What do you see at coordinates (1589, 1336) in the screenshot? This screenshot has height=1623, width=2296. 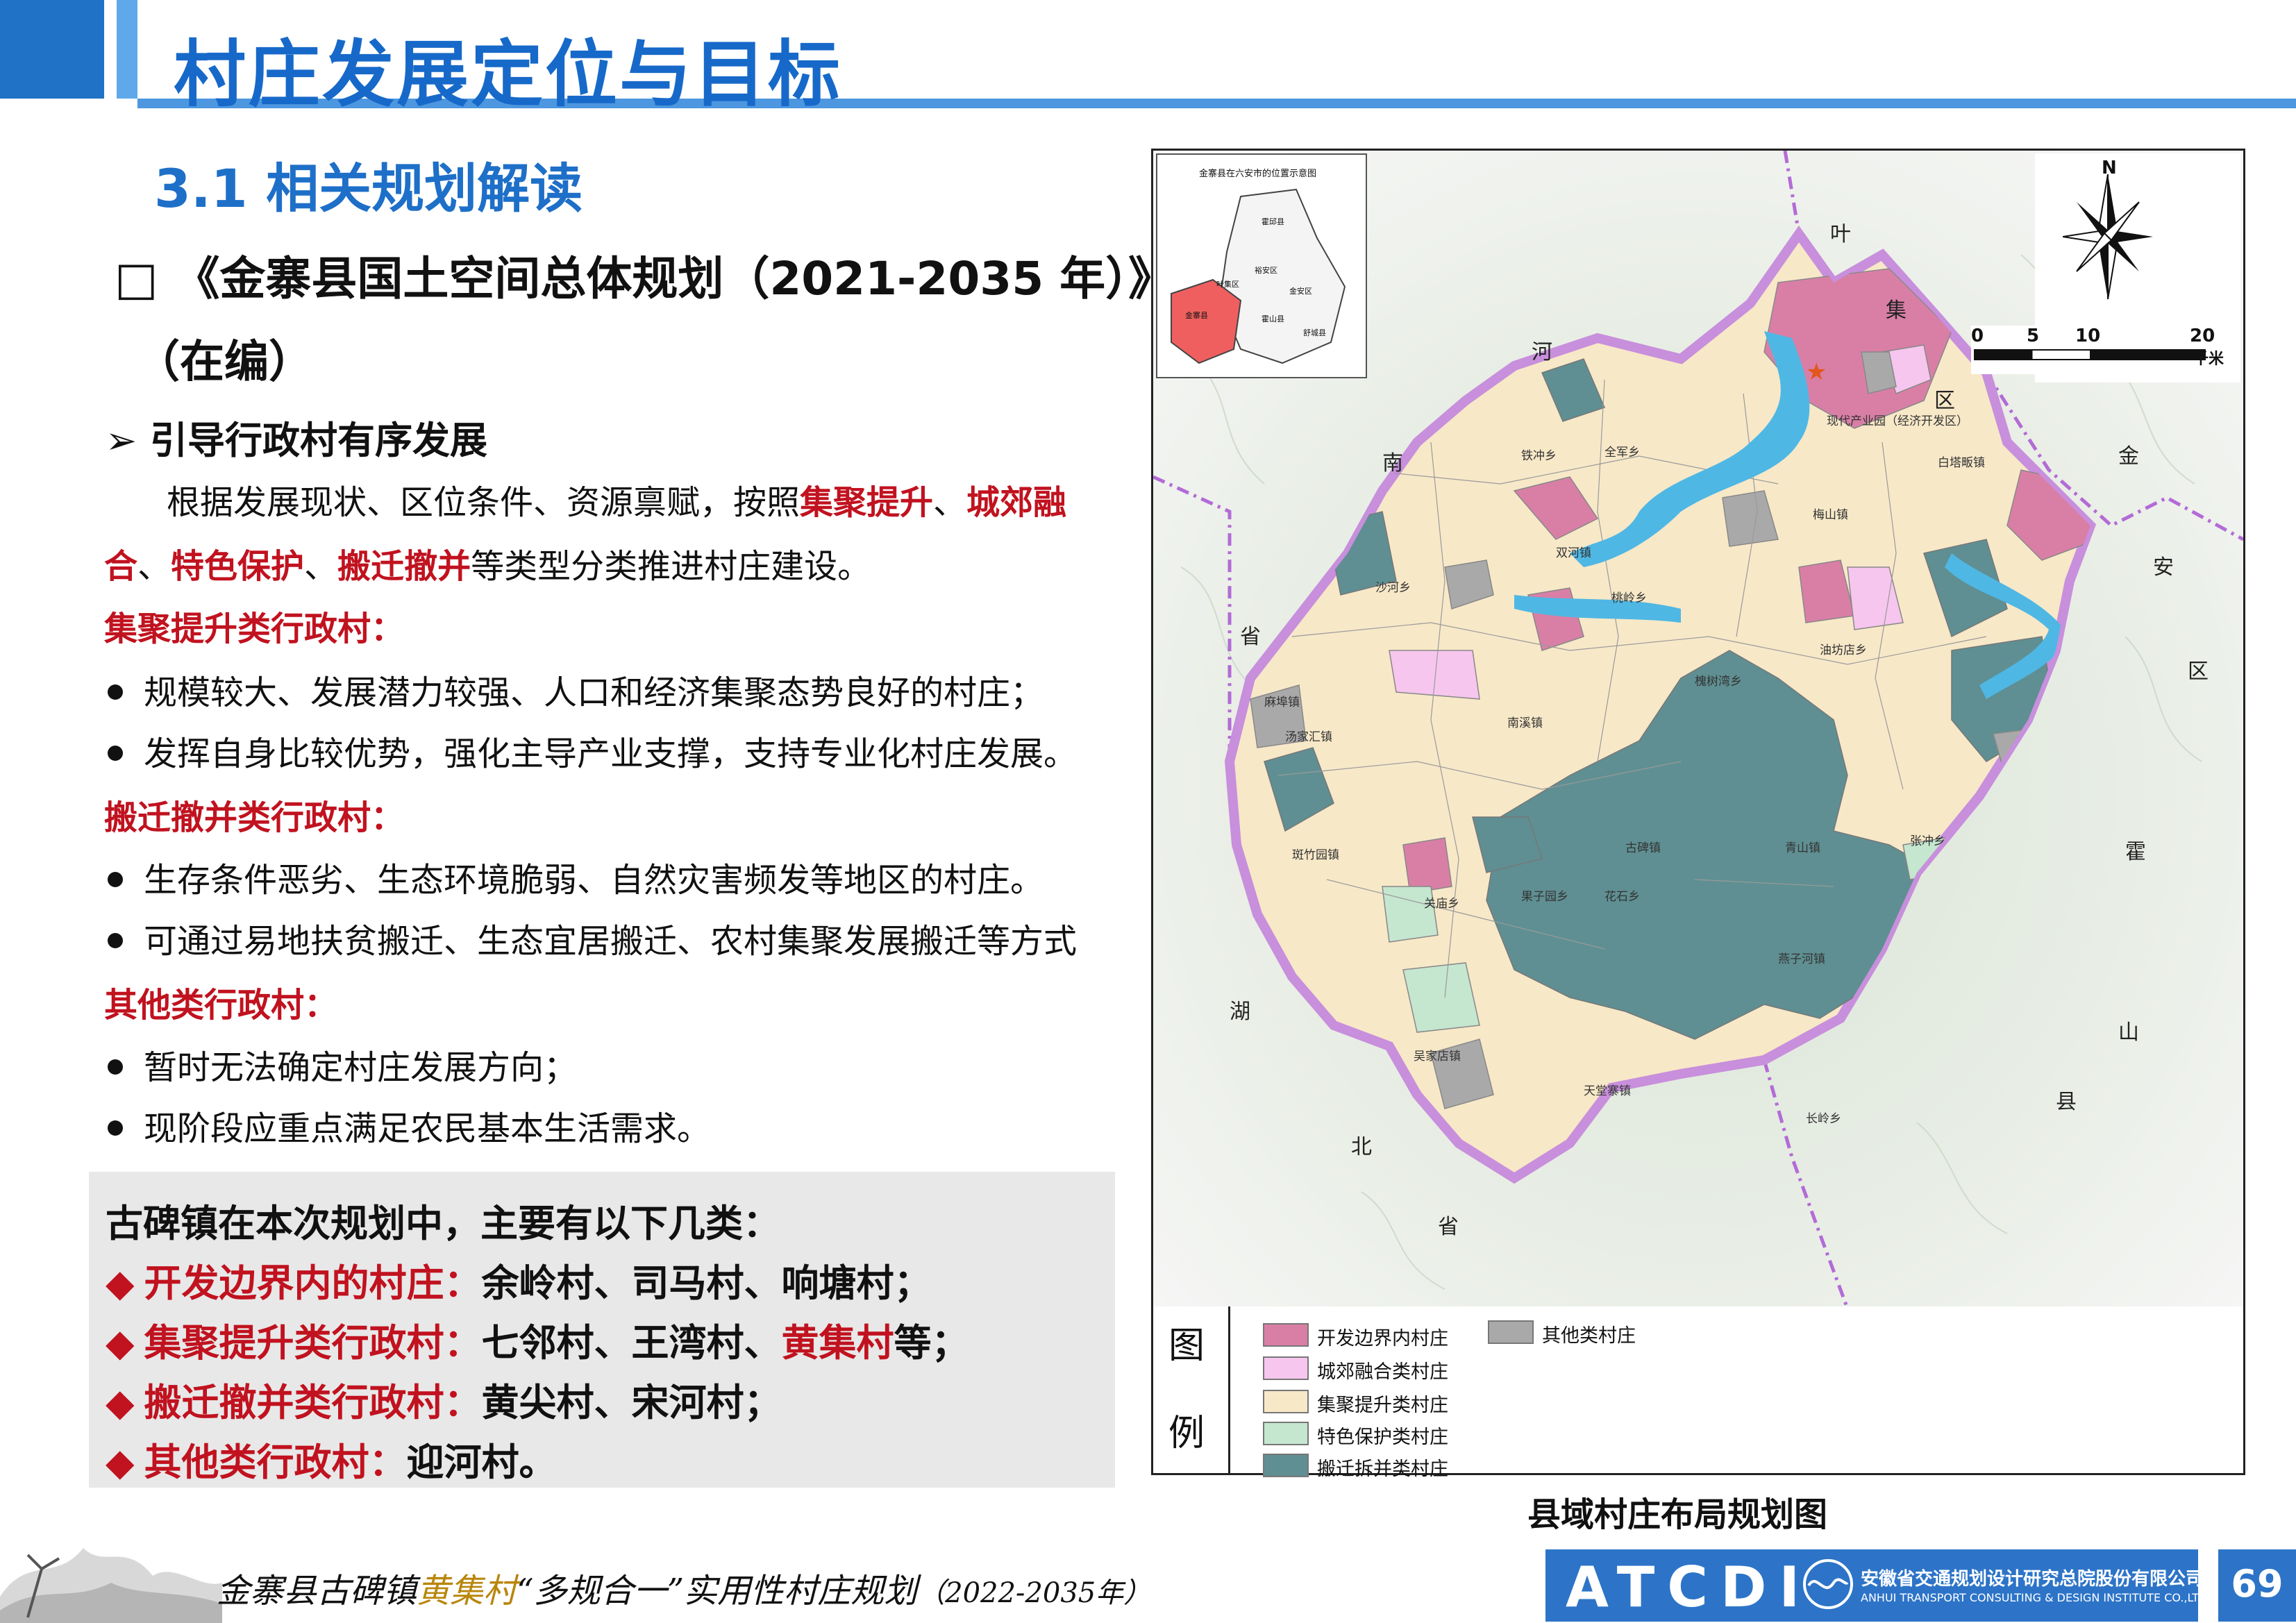 I see `legend-label: 其他类村庄` at bounding box center [1589, 1336].